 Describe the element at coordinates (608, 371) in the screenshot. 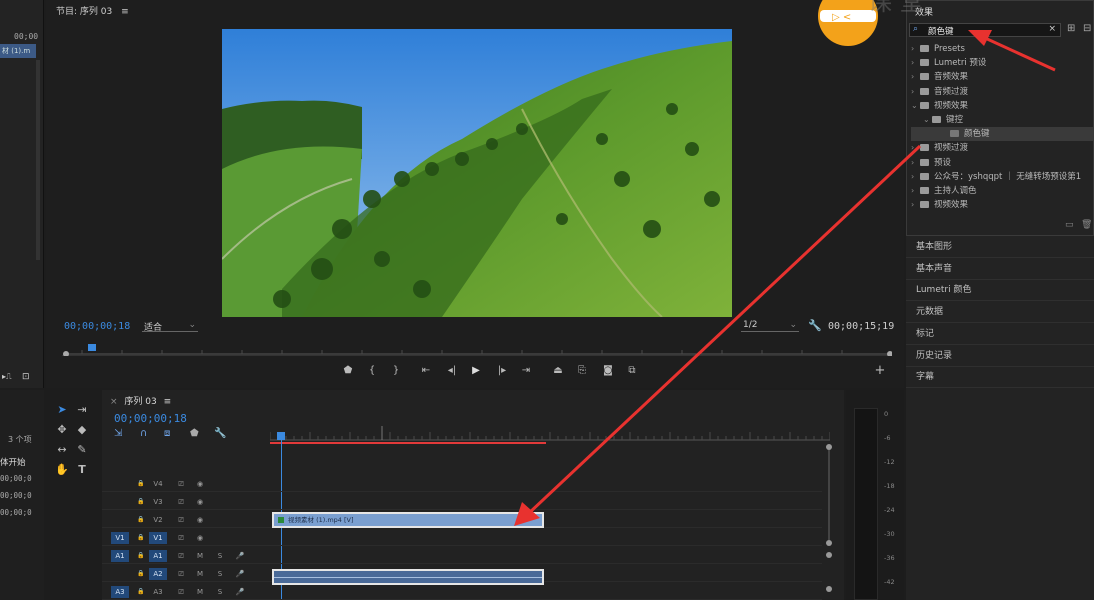

I see `camera-icon: ◙` at that location.